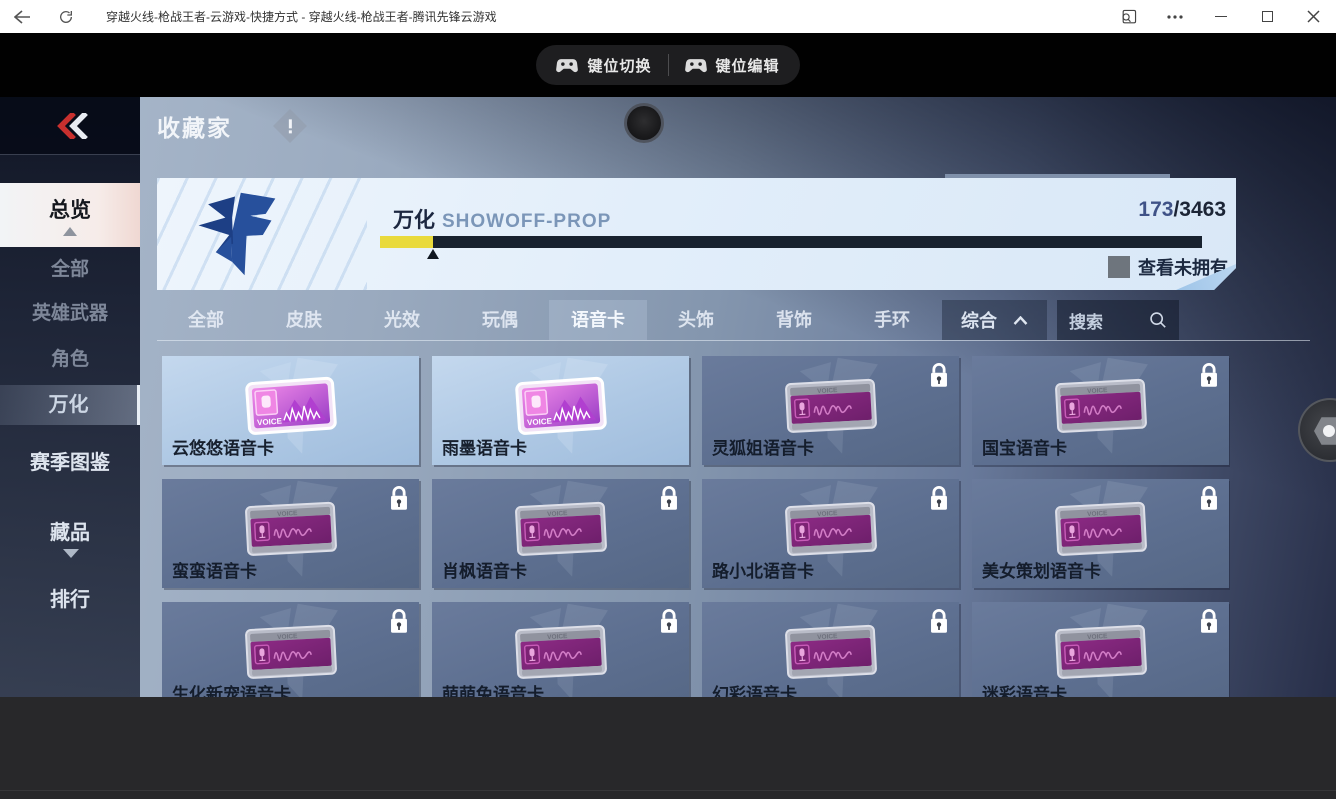  What do you see at coordinates (290, 126) in the screenshot?
I see `alert-diamond-icon` at bounding box center [290, 126].